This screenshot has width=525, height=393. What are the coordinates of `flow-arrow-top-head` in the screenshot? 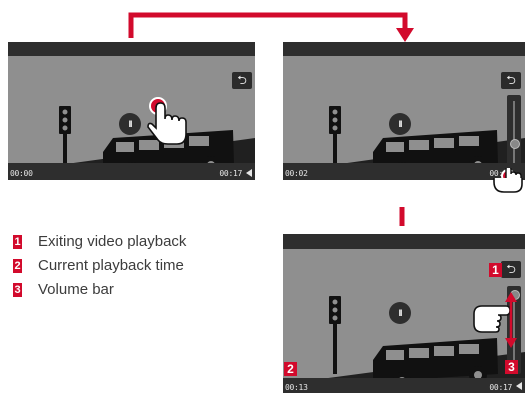 It's located at (405, 35).